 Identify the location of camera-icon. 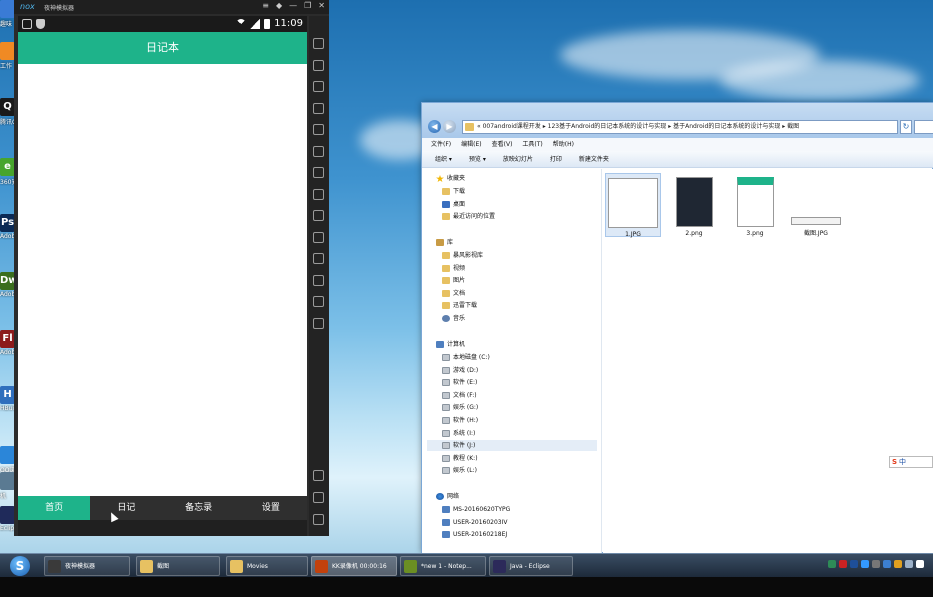
(318, 129).